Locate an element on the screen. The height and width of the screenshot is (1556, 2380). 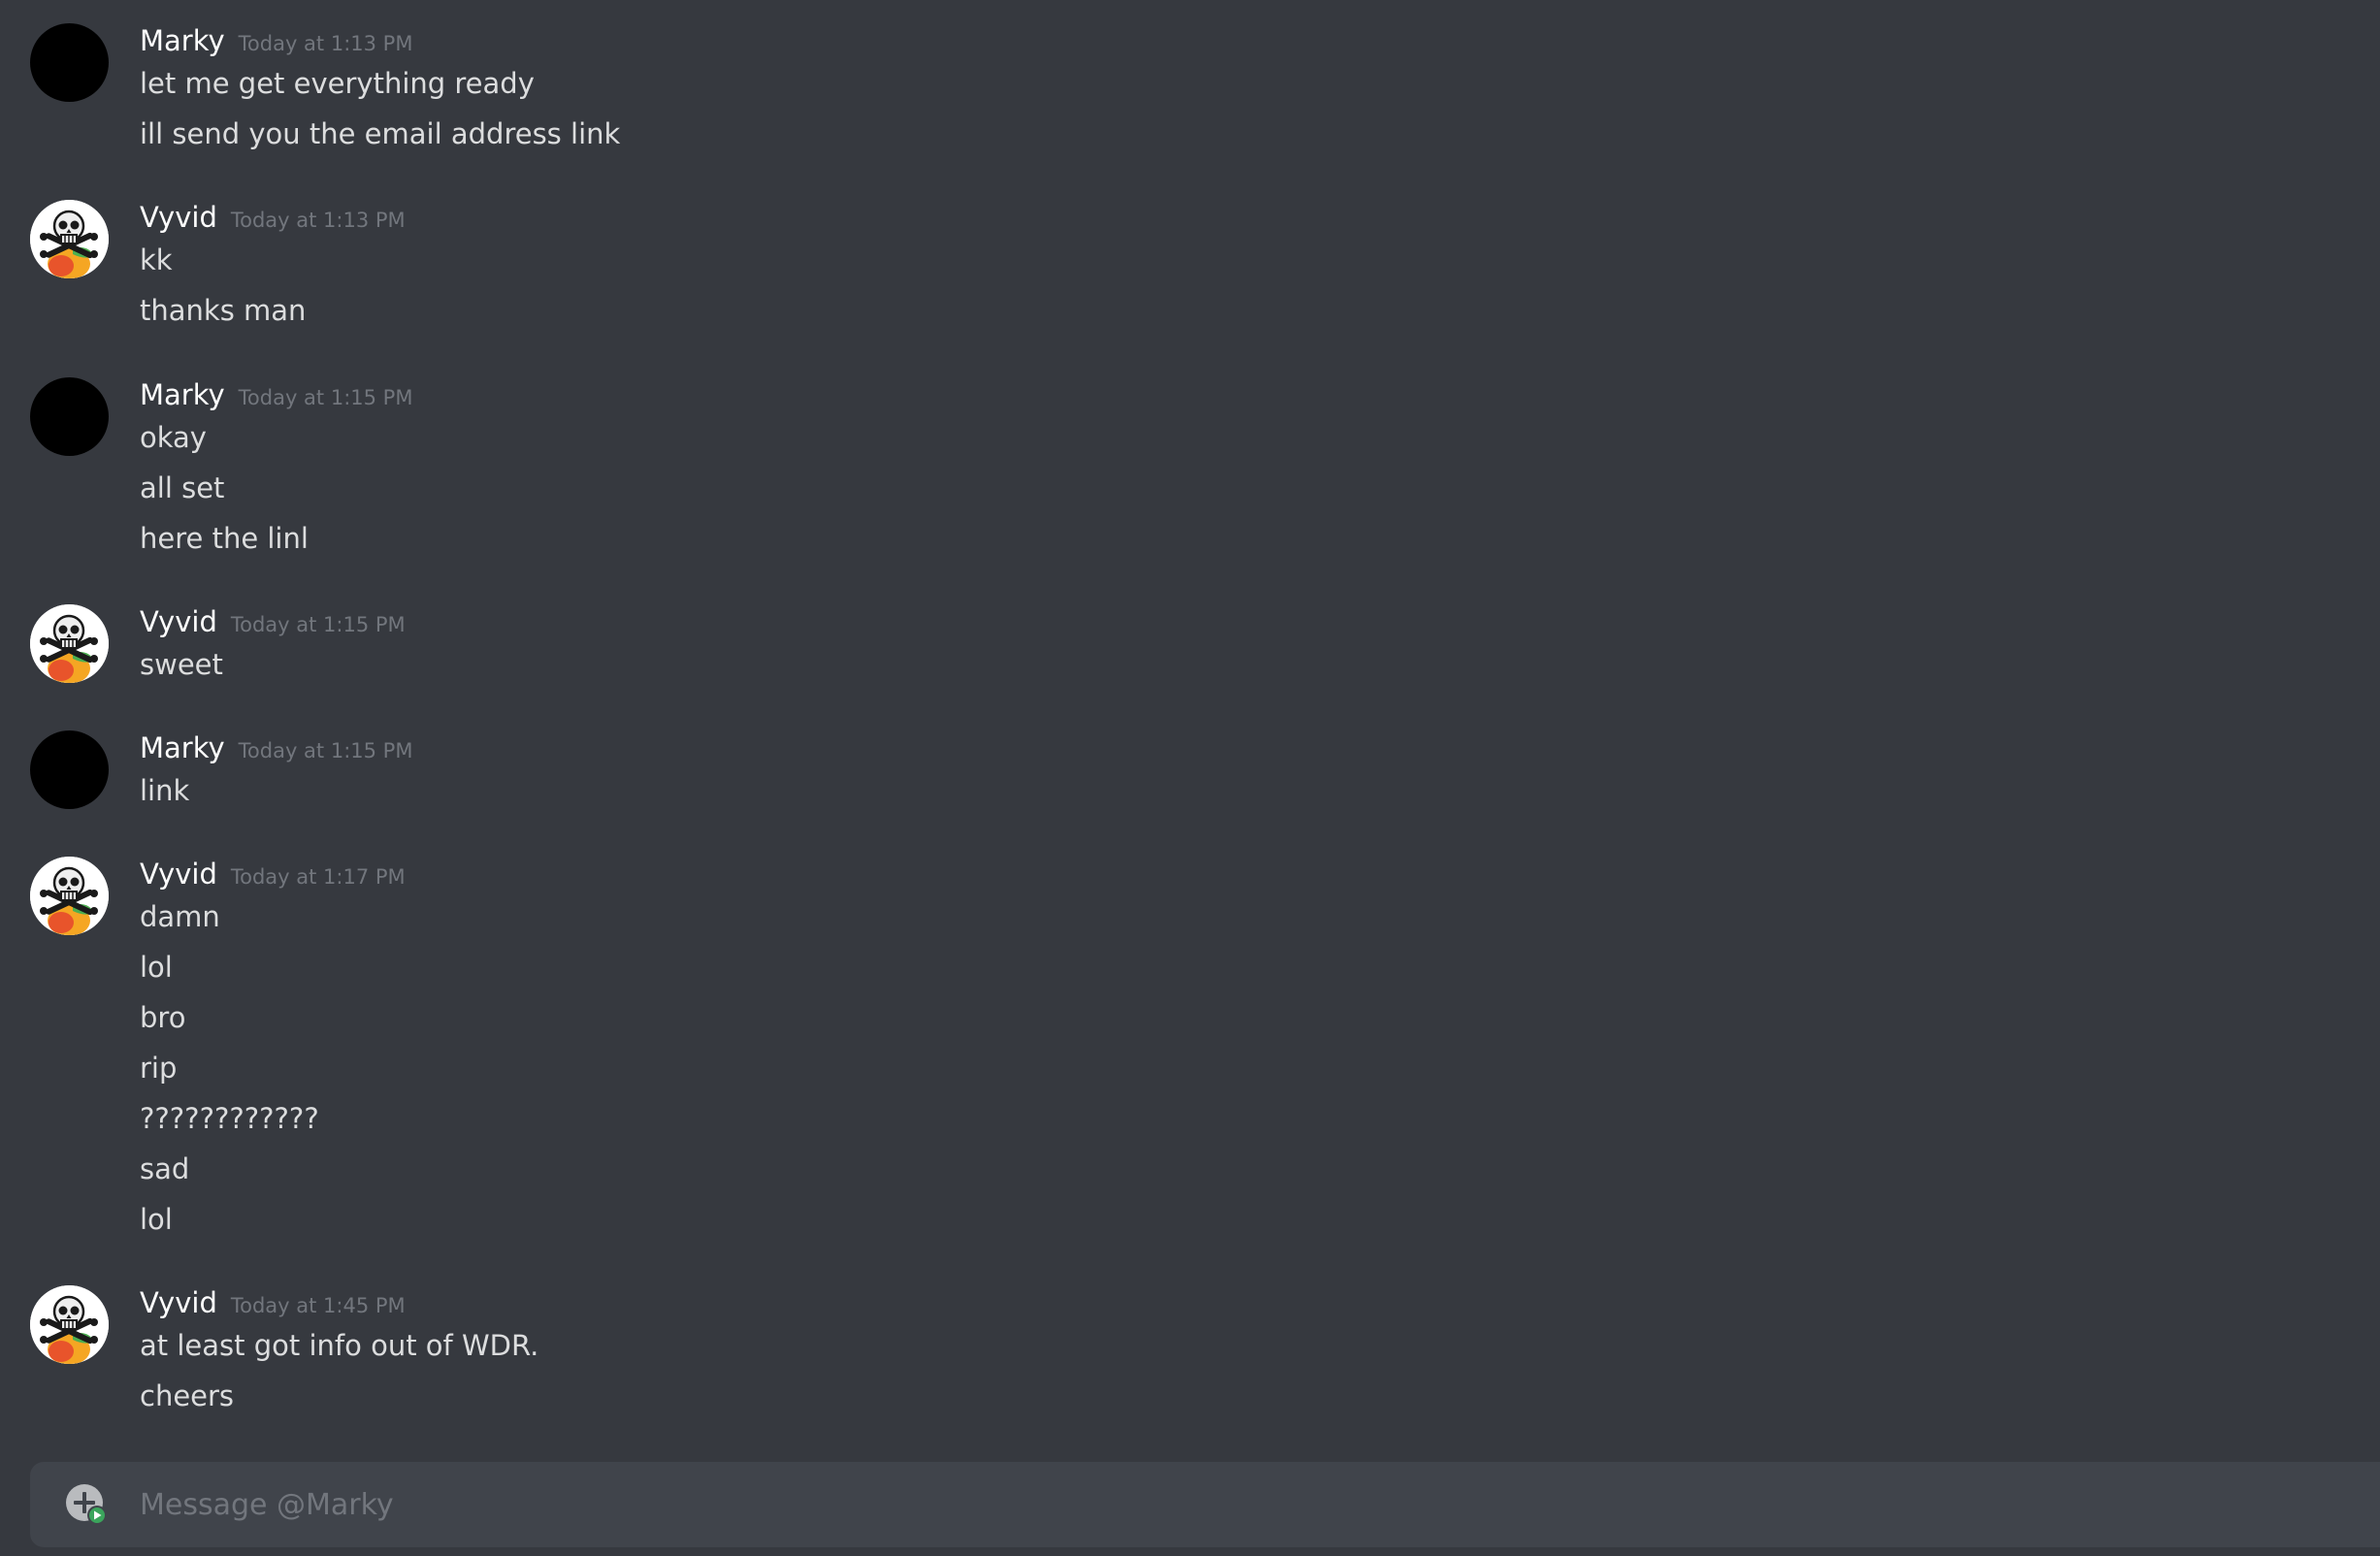
timestamp: Today at 1:45 PM is located at coordinates (318, 1305).